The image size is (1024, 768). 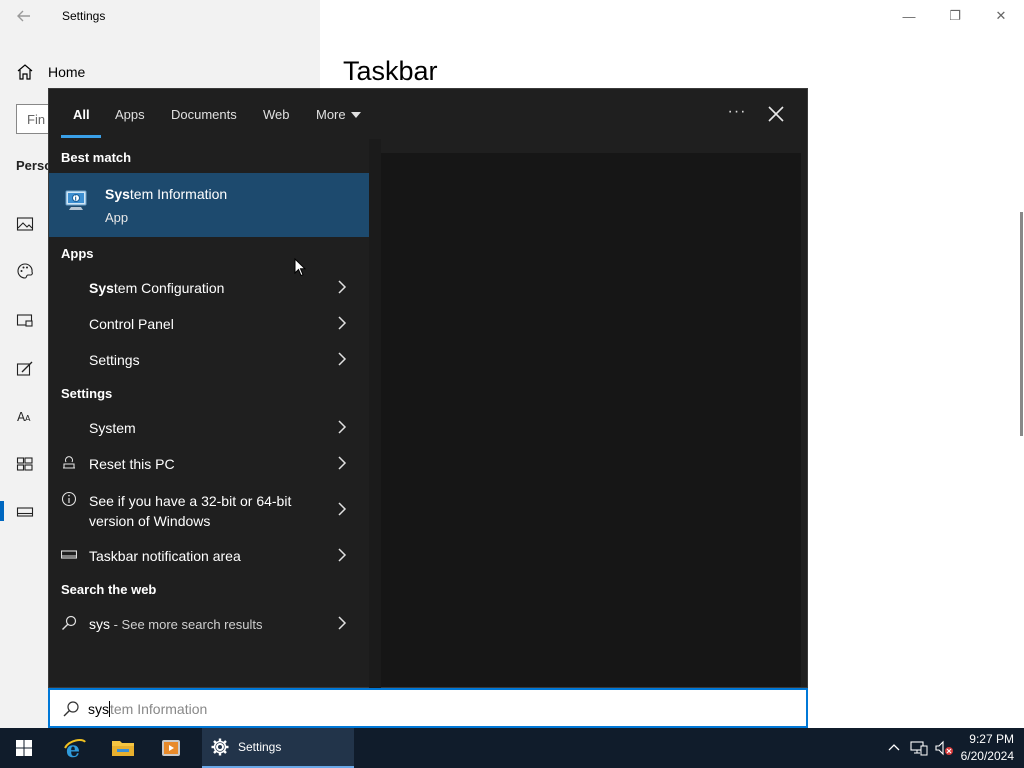 I want to click on internet-explorer-icon: e, so click(x=75, y=748).